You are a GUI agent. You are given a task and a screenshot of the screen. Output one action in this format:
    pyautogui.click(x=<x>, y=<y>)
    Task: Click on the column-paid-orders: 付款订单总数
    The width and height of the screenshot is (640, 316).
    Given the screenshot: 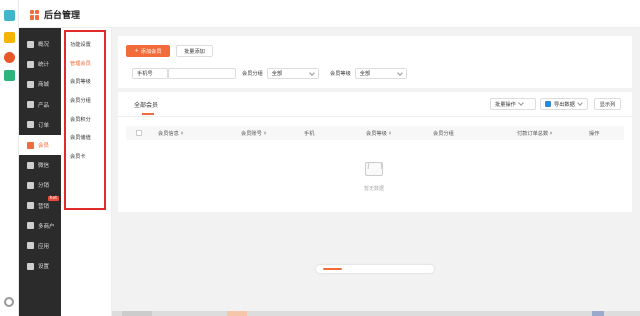 What is the action you would take?
    pyautogui.click(x=535, y=133)
    